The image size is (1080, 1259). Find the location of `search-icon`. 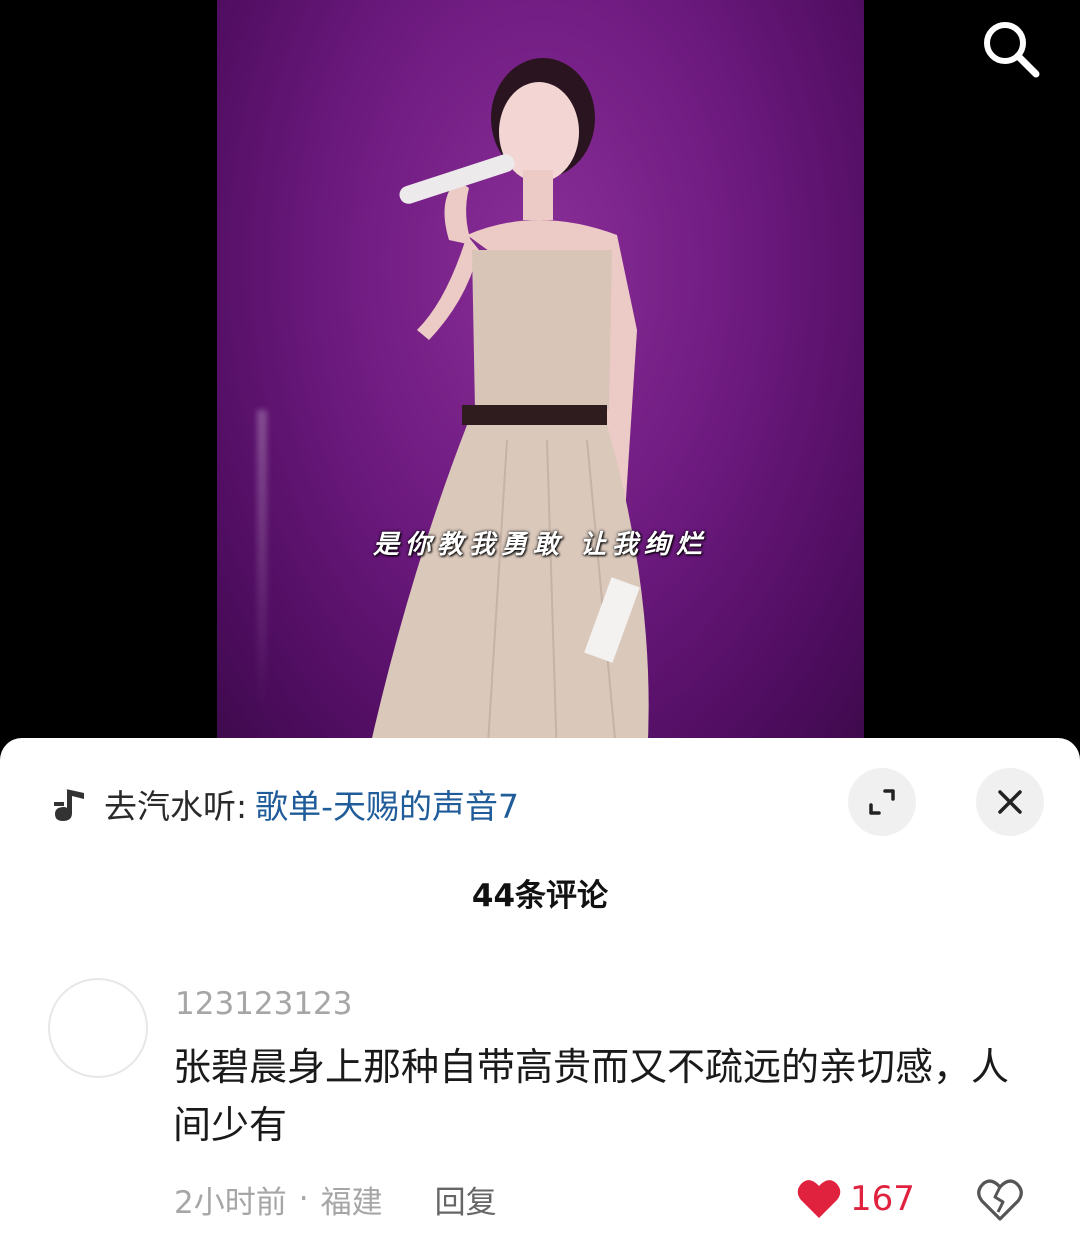

search-icon is located at coordinates (1012, 50).